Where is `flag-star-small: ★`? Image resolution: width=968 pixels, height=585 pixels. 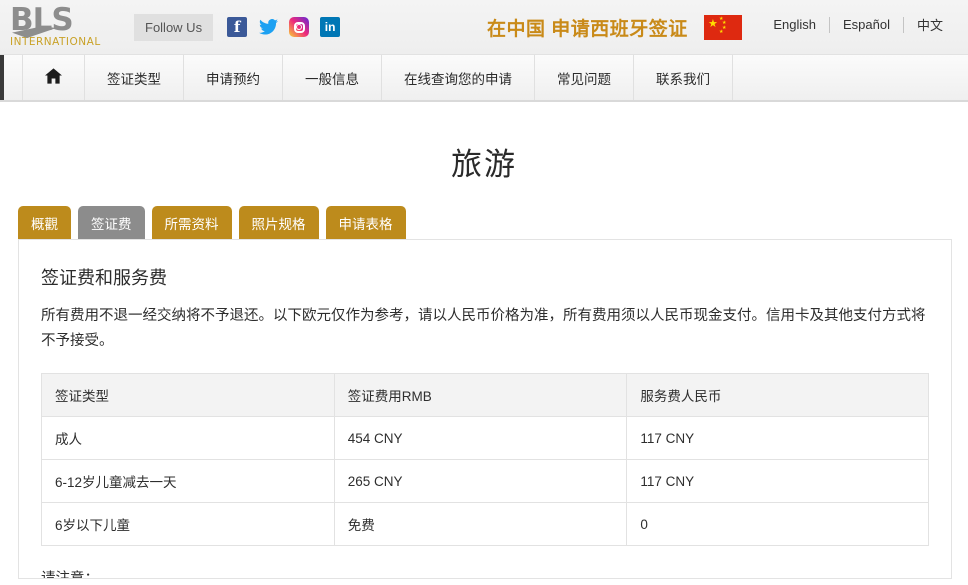
flag-star-small: ★ is located at coordinates (721, 32).